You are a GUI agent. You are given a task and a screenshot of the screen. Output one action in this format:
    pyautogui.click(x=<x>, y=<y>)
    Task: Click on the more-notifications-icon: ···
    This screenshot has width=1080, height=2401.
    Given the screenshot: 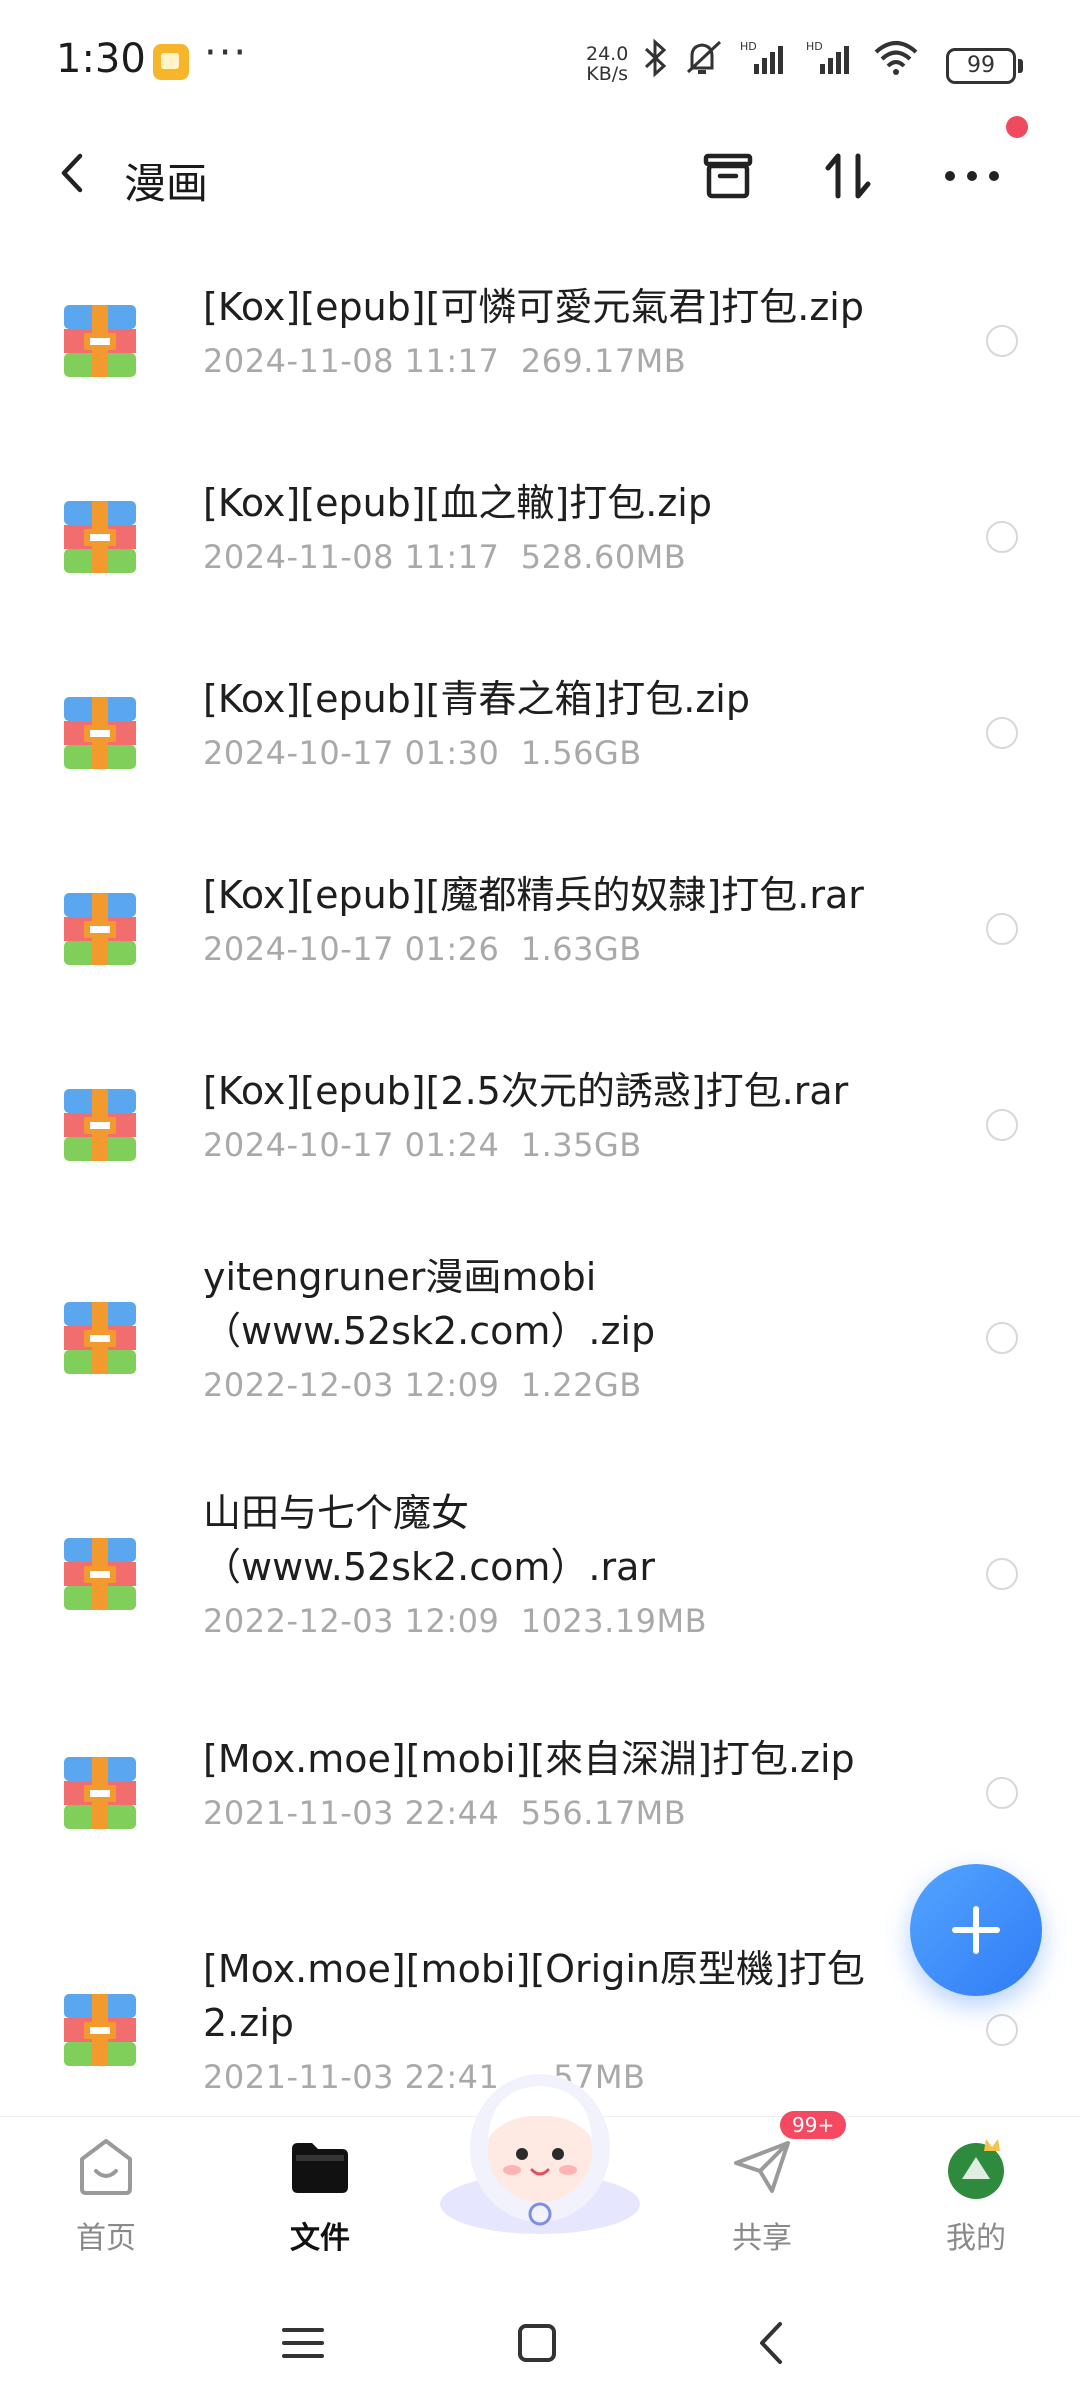 What is the action you would take?
    pyautogui.click(x=226, y=53)
    